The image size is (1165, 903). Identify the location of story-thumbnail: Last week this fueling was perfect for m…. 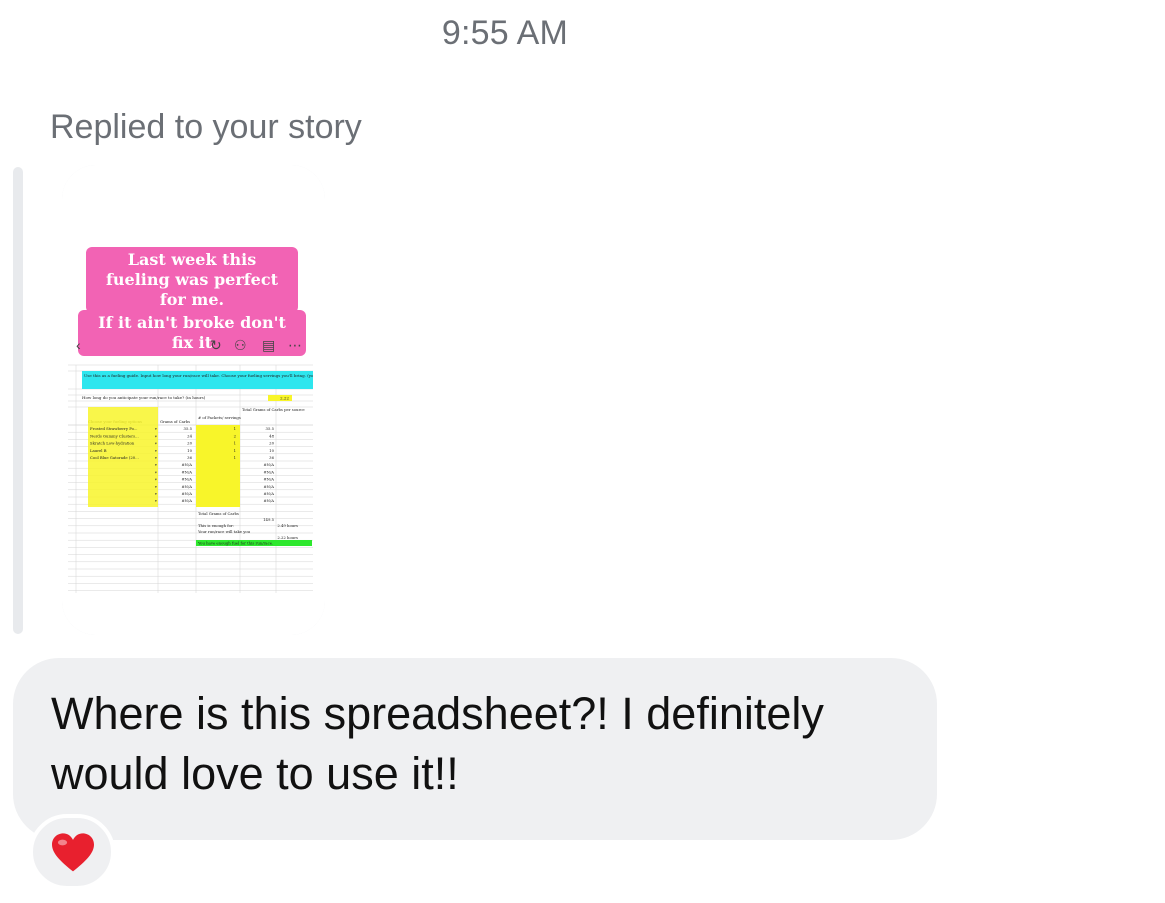
(193, 400).